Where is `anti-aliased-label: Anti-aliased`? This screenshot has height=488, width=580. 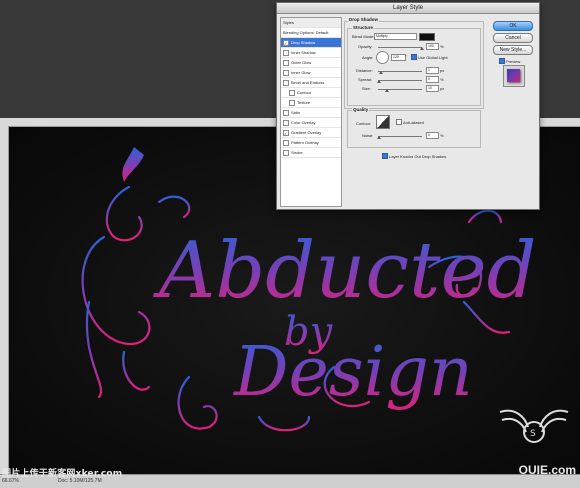
anti-aliased-label: Anti-aliased is located at coordinates (413, 122).